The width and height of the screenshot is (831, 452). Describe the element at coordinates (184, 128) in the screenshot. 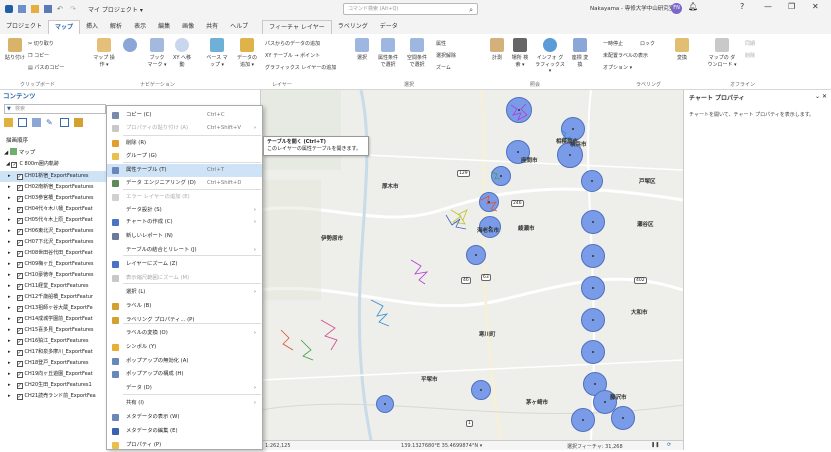

I see `menu-item: プロパティの貼り付け (A) Ctrl+Shift+V ›` at that location.